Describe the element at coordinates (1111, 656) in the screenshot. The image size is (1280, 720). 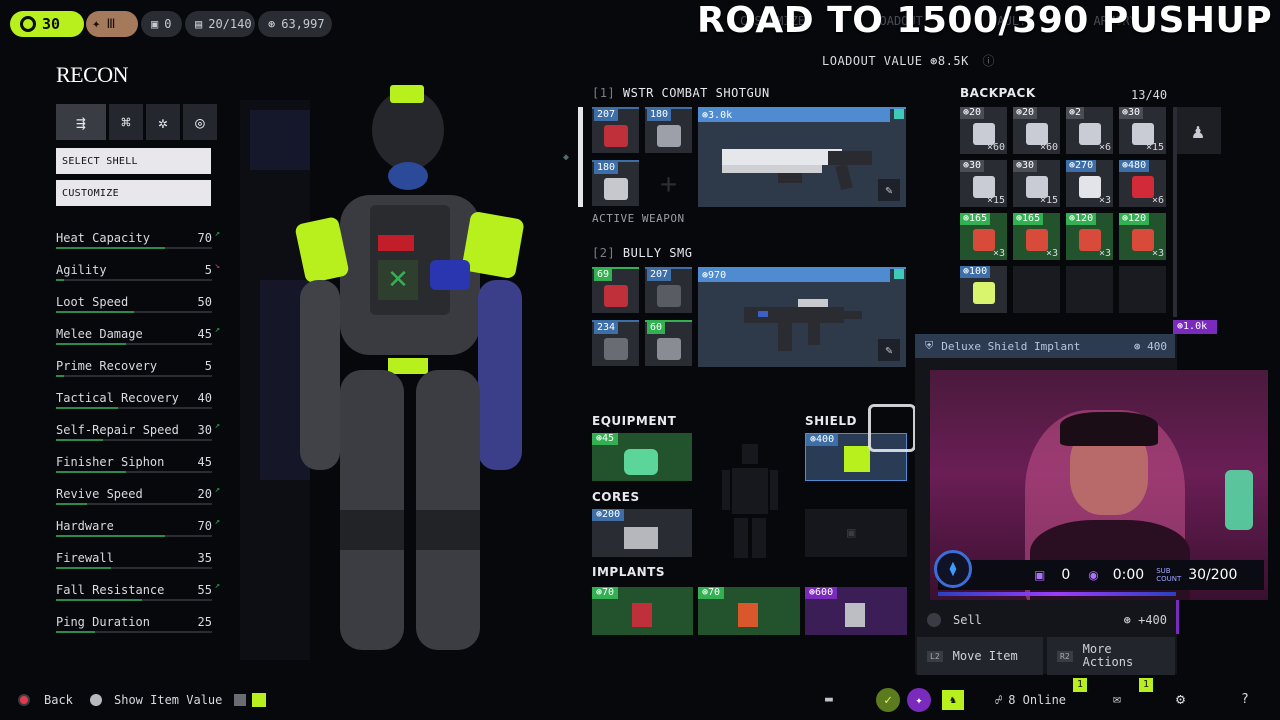
I see `more-actions-button: R2 More Actions` at that location.